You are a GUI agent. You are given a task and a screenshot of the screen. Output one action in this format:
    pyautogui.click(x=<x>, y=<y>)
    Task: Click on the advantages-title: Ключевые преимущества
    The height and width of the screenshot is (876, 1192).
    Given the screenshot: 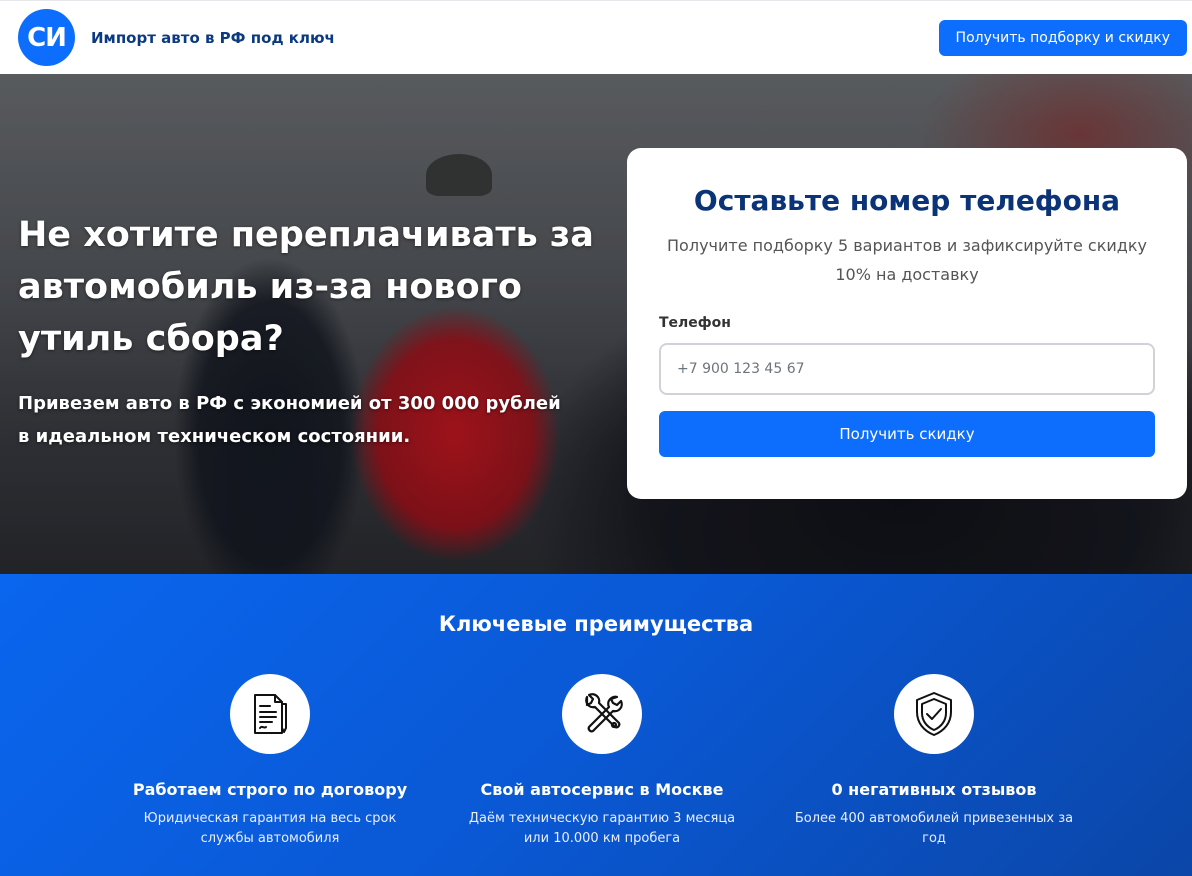 What is the action you would take?
    pyautogui.click(x=596, y=624)
    